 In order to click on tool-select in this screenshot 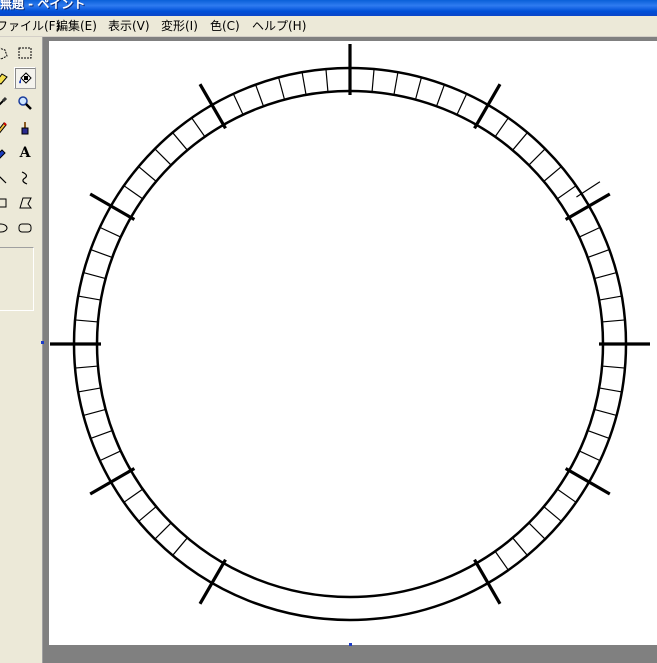, I will do `click(25, 53)`.